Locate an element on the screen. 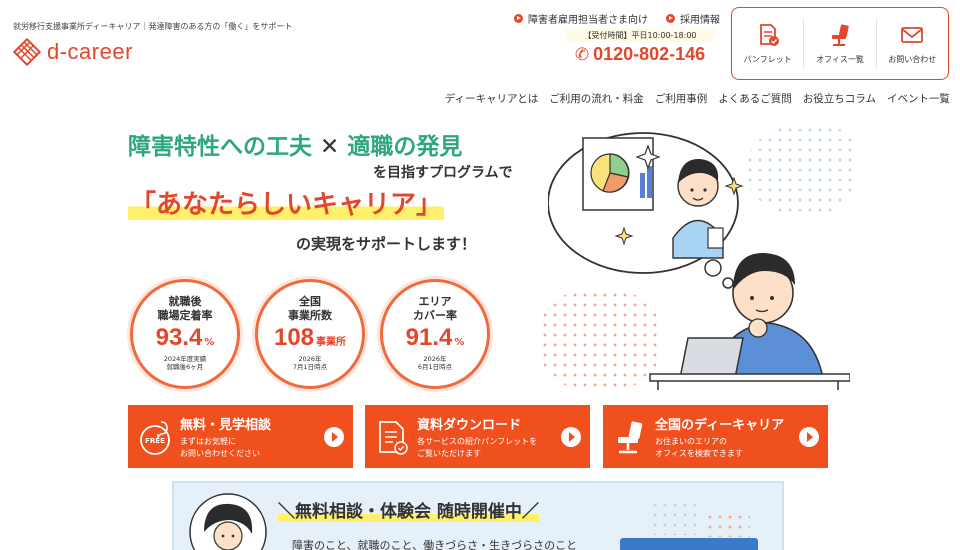  banner-title-text: ＼無料相談・体験会 随時開催中／ is located at coordinates (408, 512).